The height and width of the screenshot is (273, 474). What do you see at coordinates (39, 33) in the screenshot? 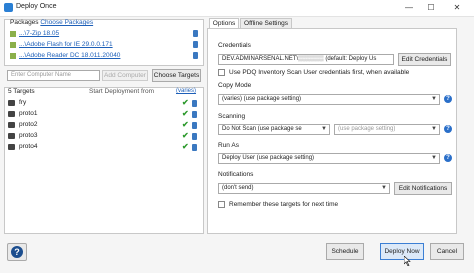
I see `package-name: ...\7-Zip 18.05` at bounding box center [39, 33].